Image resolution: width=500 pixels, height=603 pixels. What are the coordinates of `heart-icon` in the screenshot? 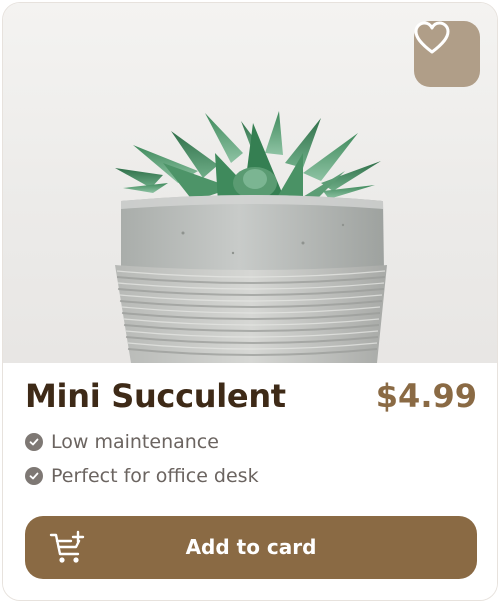 It's located at (432, 37).